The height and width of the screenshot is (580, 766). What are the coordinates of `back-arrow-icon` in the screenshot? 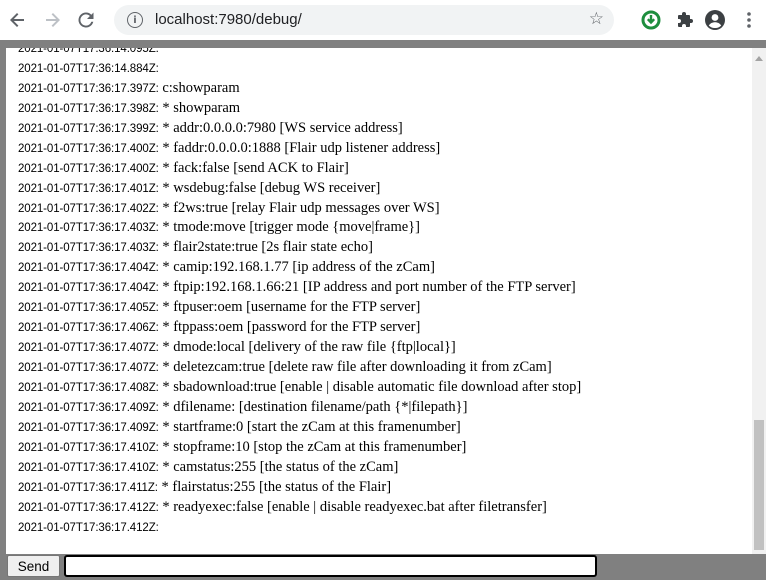 It's located at (18, 20).